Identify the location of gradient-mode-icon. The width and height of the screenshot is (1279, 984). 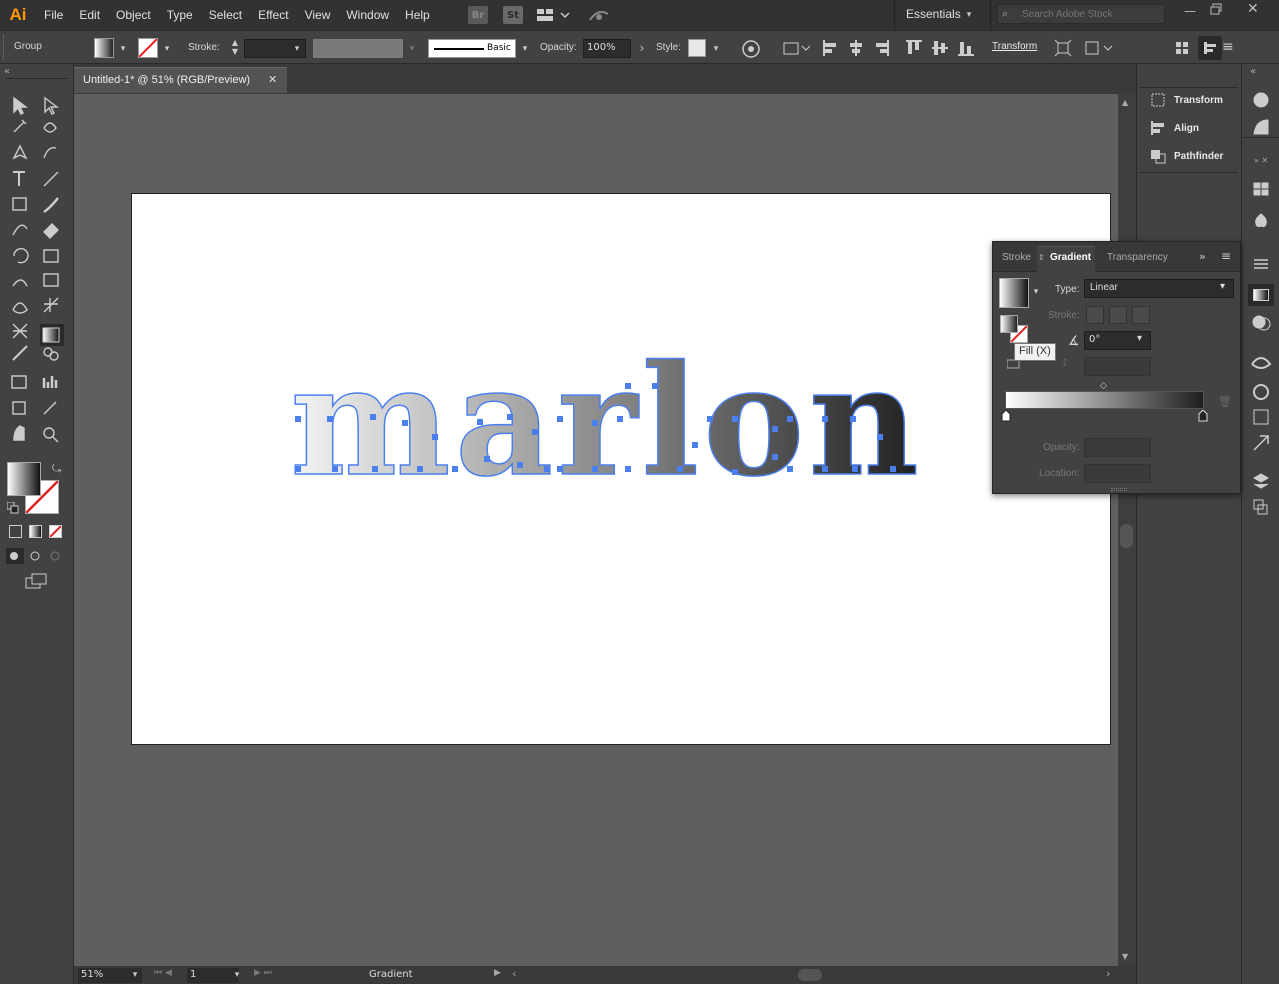
(35, 531).